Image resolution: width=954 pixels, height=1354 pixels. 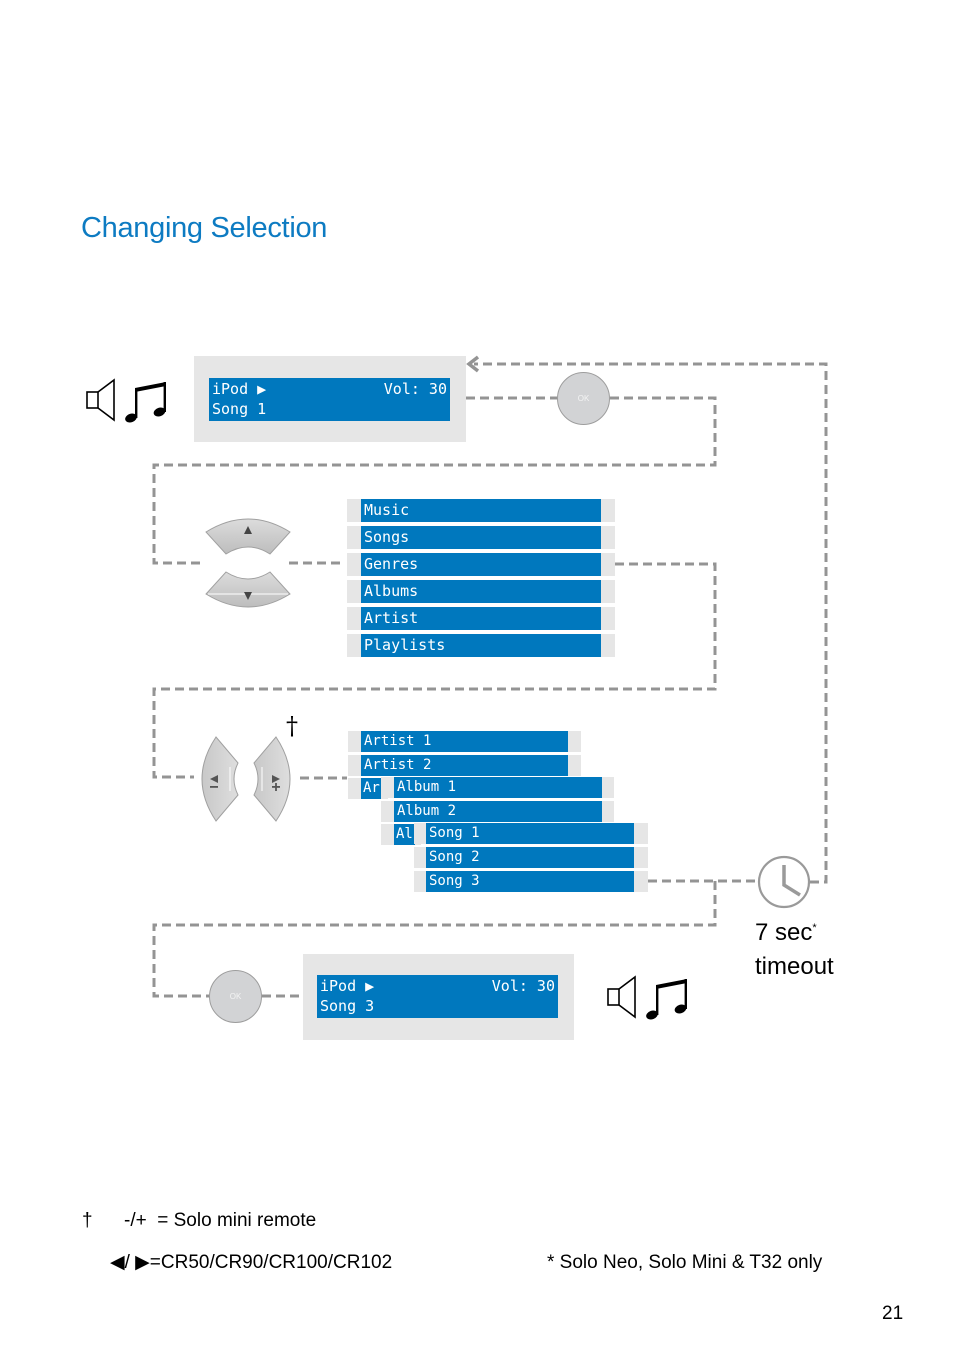 I want to click on album-item: Album 2, so click(x=497, y=811).